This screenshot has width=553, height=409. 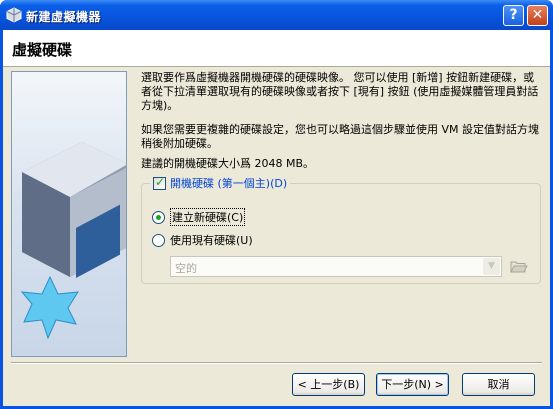 I want to click on virtualbox-icon, so click(x=14, y=15).